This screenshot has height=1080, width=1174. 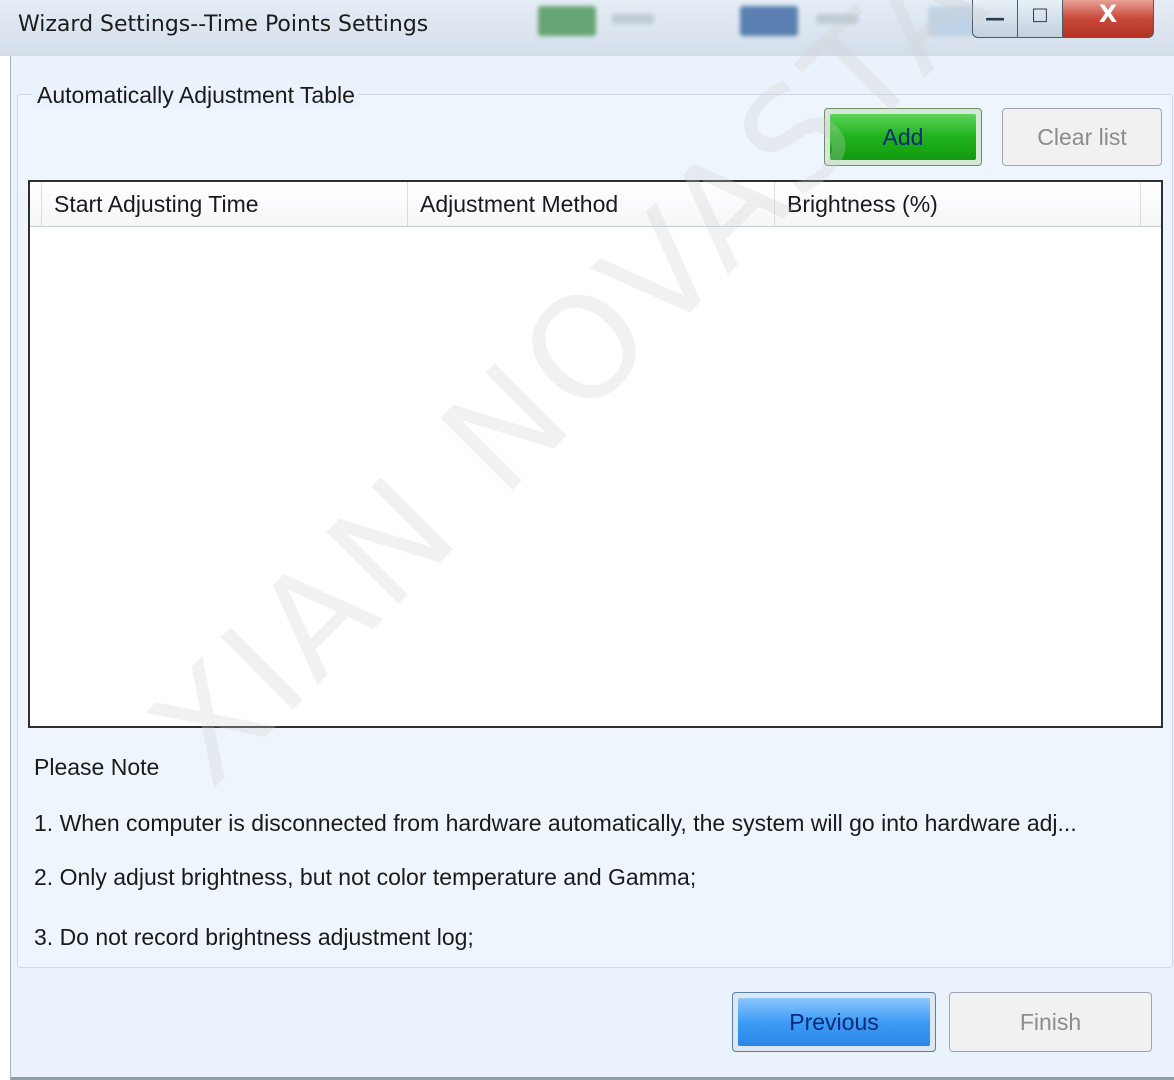 I want to click on add-button-label: Add, so click(x=903, y=137).